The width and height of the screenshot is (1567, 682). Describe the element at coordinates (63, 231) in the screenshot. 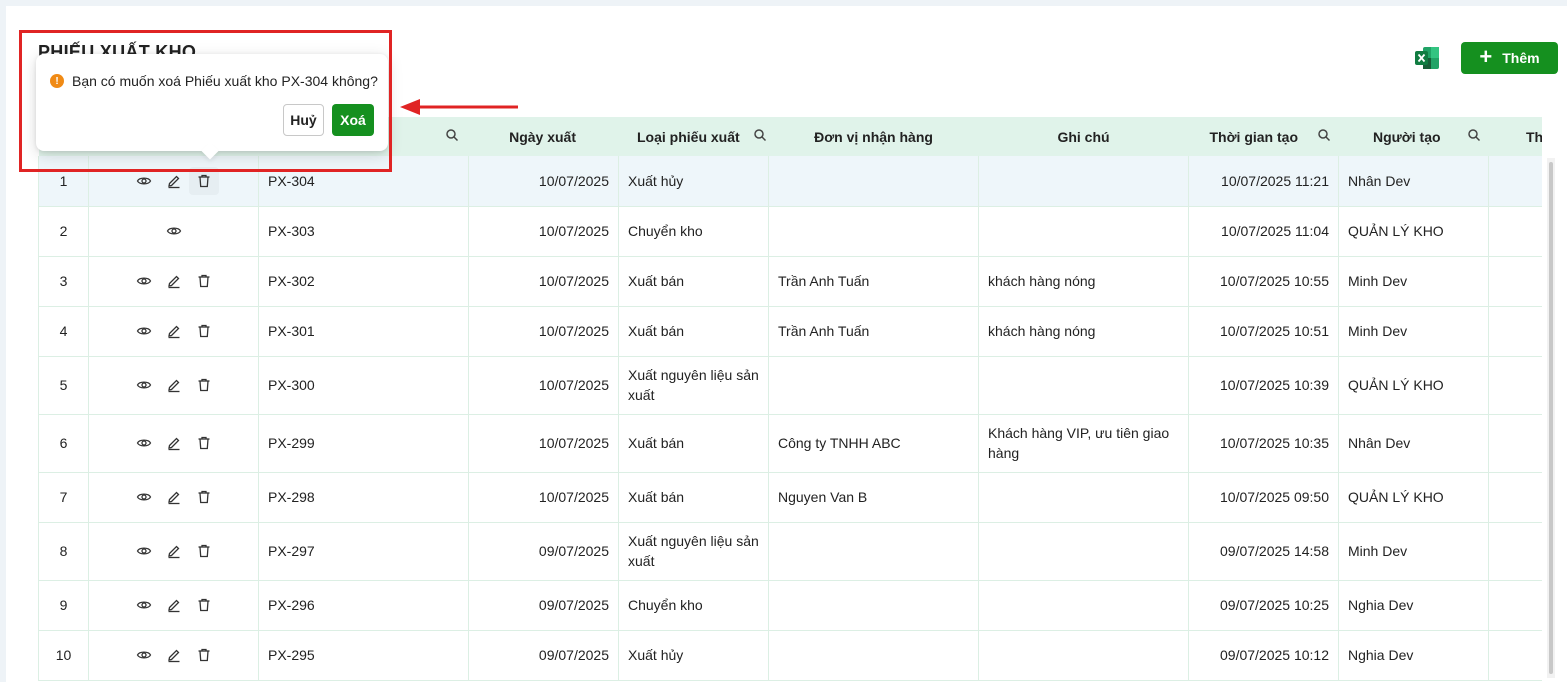

I see `cell-stt: 2` at that location.